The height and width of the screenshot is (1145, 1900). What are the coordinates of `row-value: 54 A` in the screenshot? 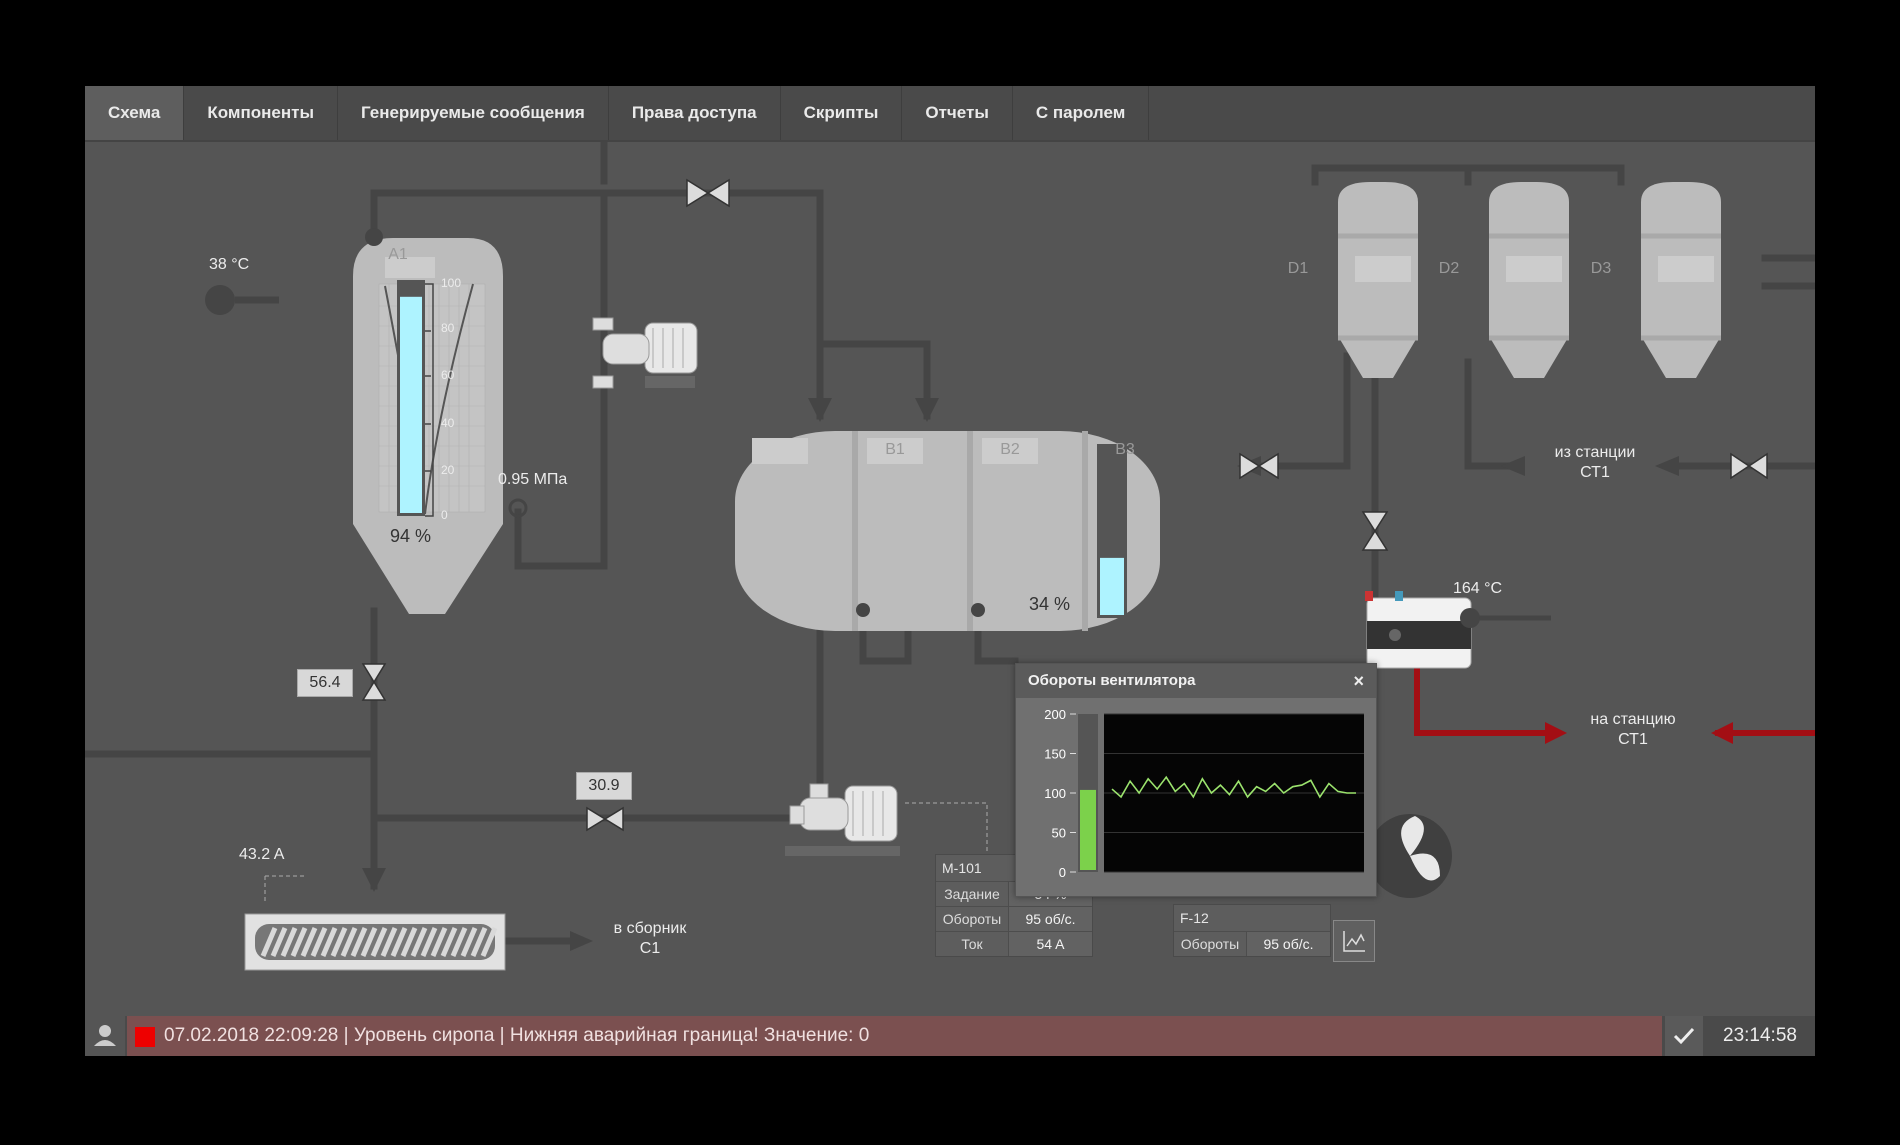 It's located at (1050, 944).